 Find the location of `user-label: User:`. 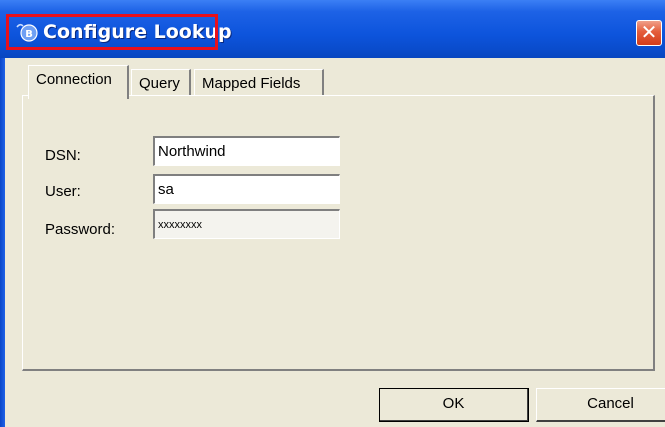

user-label: User: is located at coordinates (63, 191).